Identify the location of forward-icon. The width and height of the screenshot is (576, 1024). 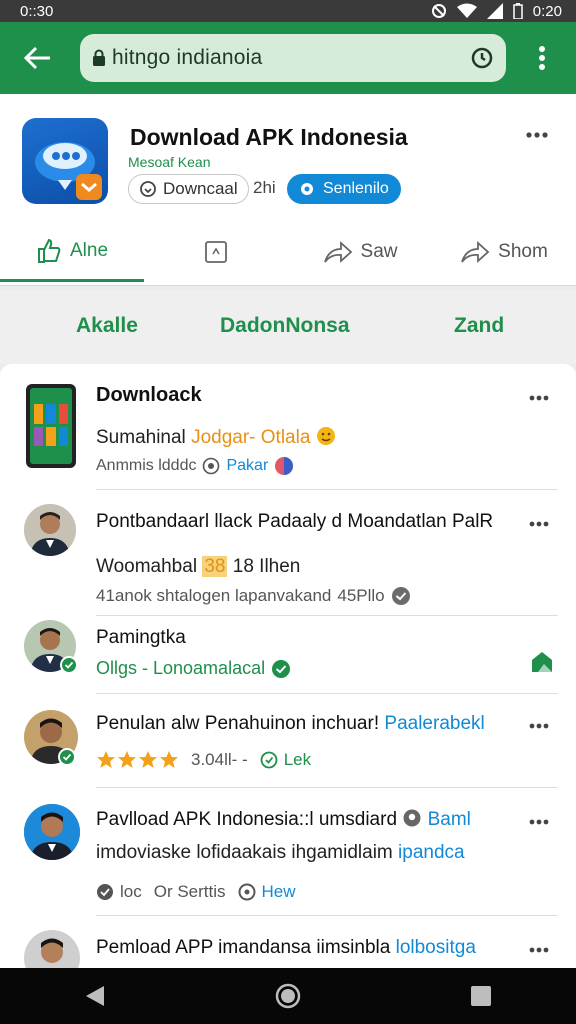
(475, 252).